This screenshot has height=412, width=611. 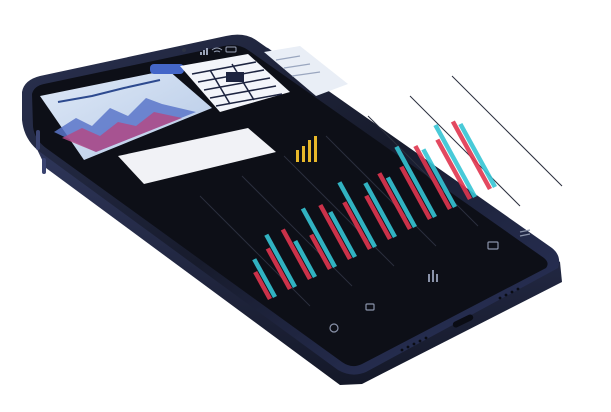 What do you see at coordinates (38, 140) in the screenshot?
I see `power-button` at bounding box center [38, 140].